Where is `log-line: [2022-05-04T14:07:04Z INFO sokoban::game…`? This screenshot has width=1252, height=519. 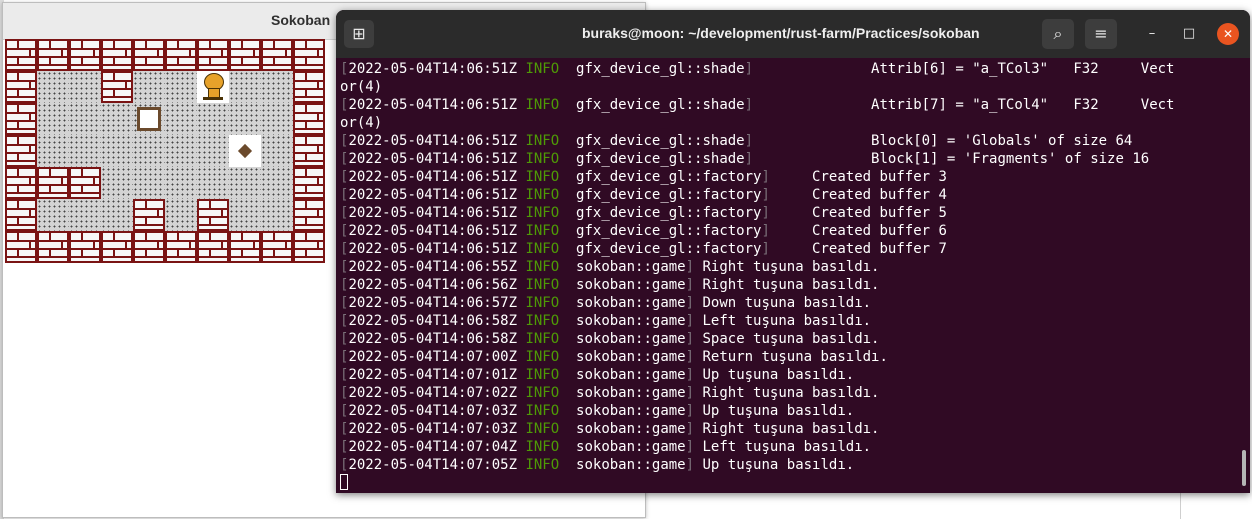
log-line: [2022-05-04T14:07:04Z INFO sokoban::game… is located at coordinates (790, 447).